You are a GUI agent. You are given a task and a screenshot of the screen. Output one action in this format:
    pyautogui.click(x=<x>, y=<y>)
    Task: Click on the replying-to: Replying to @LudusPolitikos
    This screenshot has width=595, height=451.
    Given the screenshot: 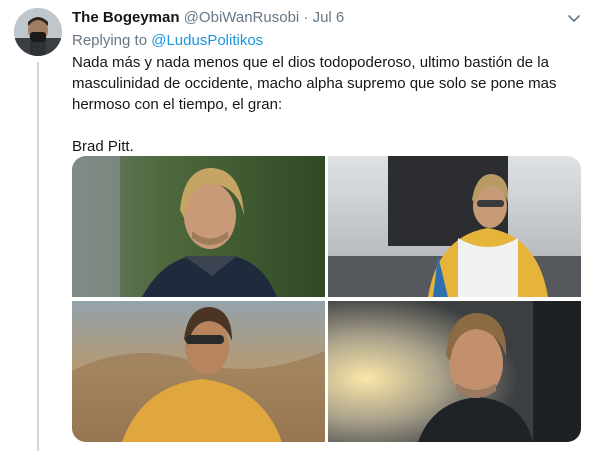 What is the action you would take?
    pyautogui.click(x=167, y=40)
    